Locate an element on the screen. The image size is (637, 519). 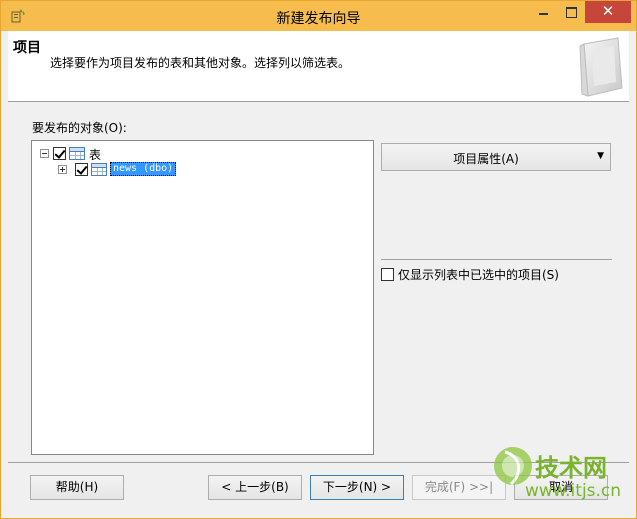
tree-node-label: 表 is located at coordinates (95, 155).